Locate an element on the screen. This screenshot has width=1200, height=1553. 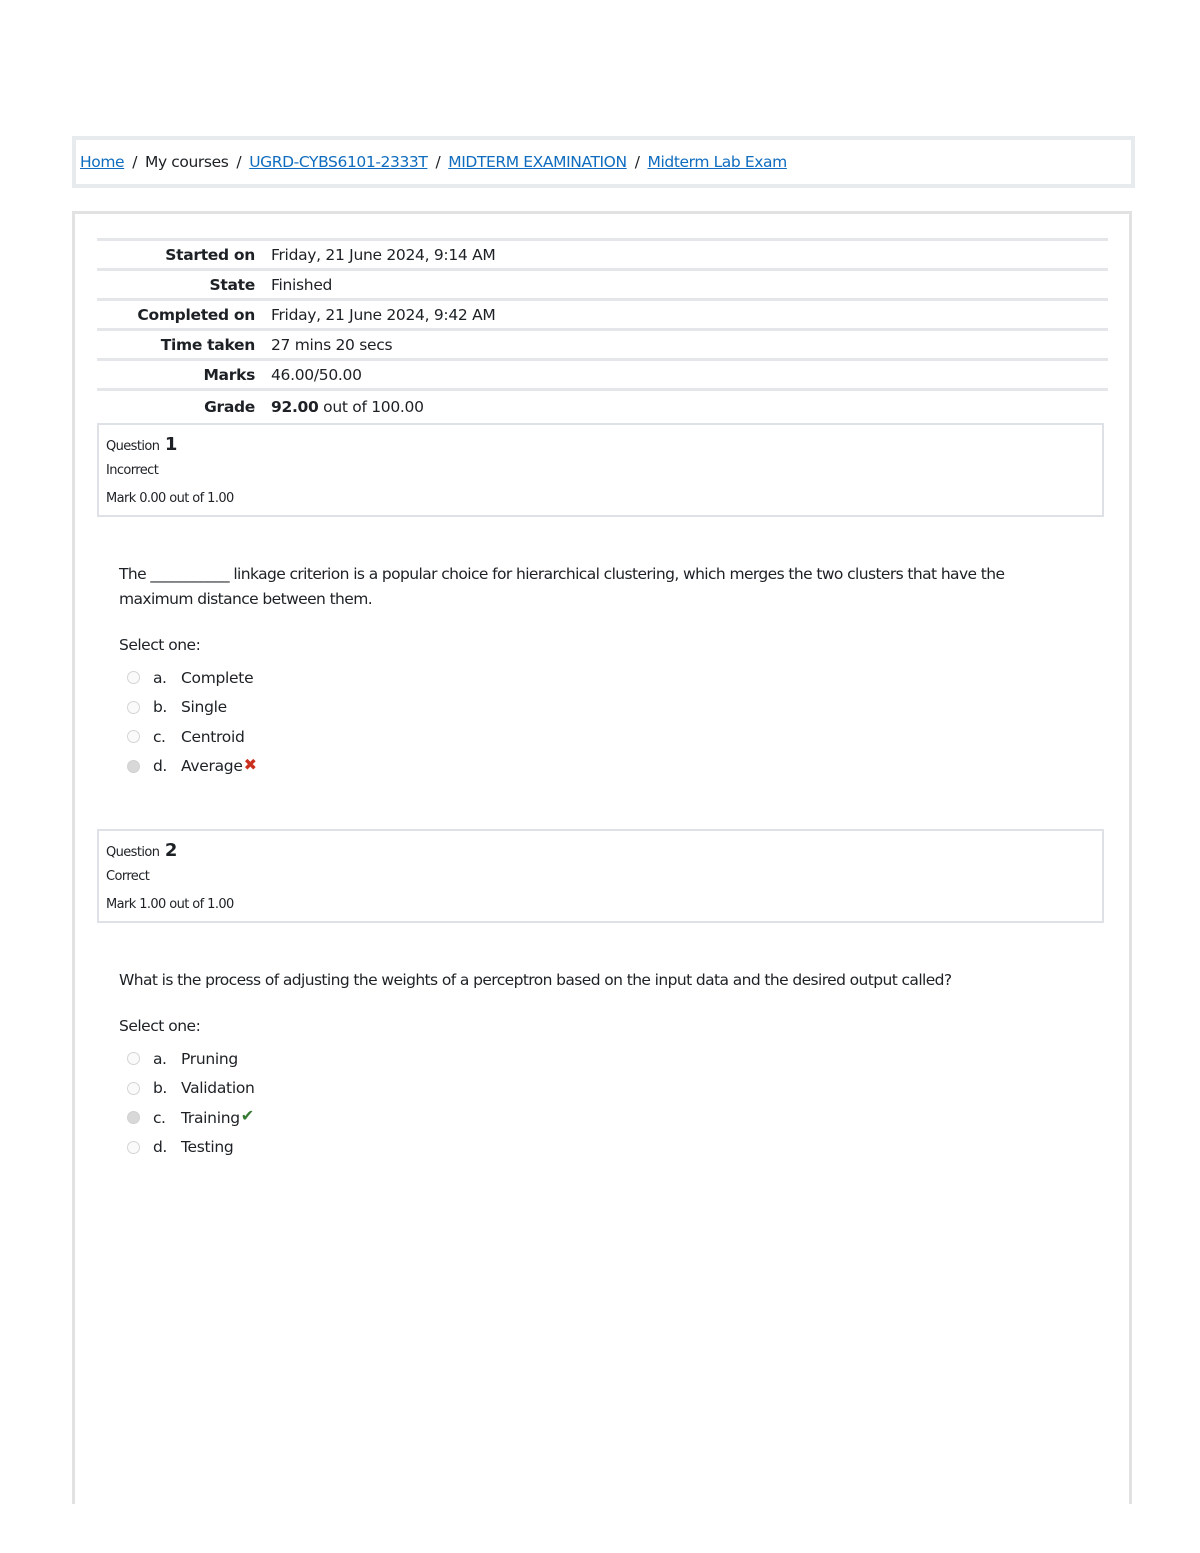
question-state: Incorrect is located at coordinates (132, 470).